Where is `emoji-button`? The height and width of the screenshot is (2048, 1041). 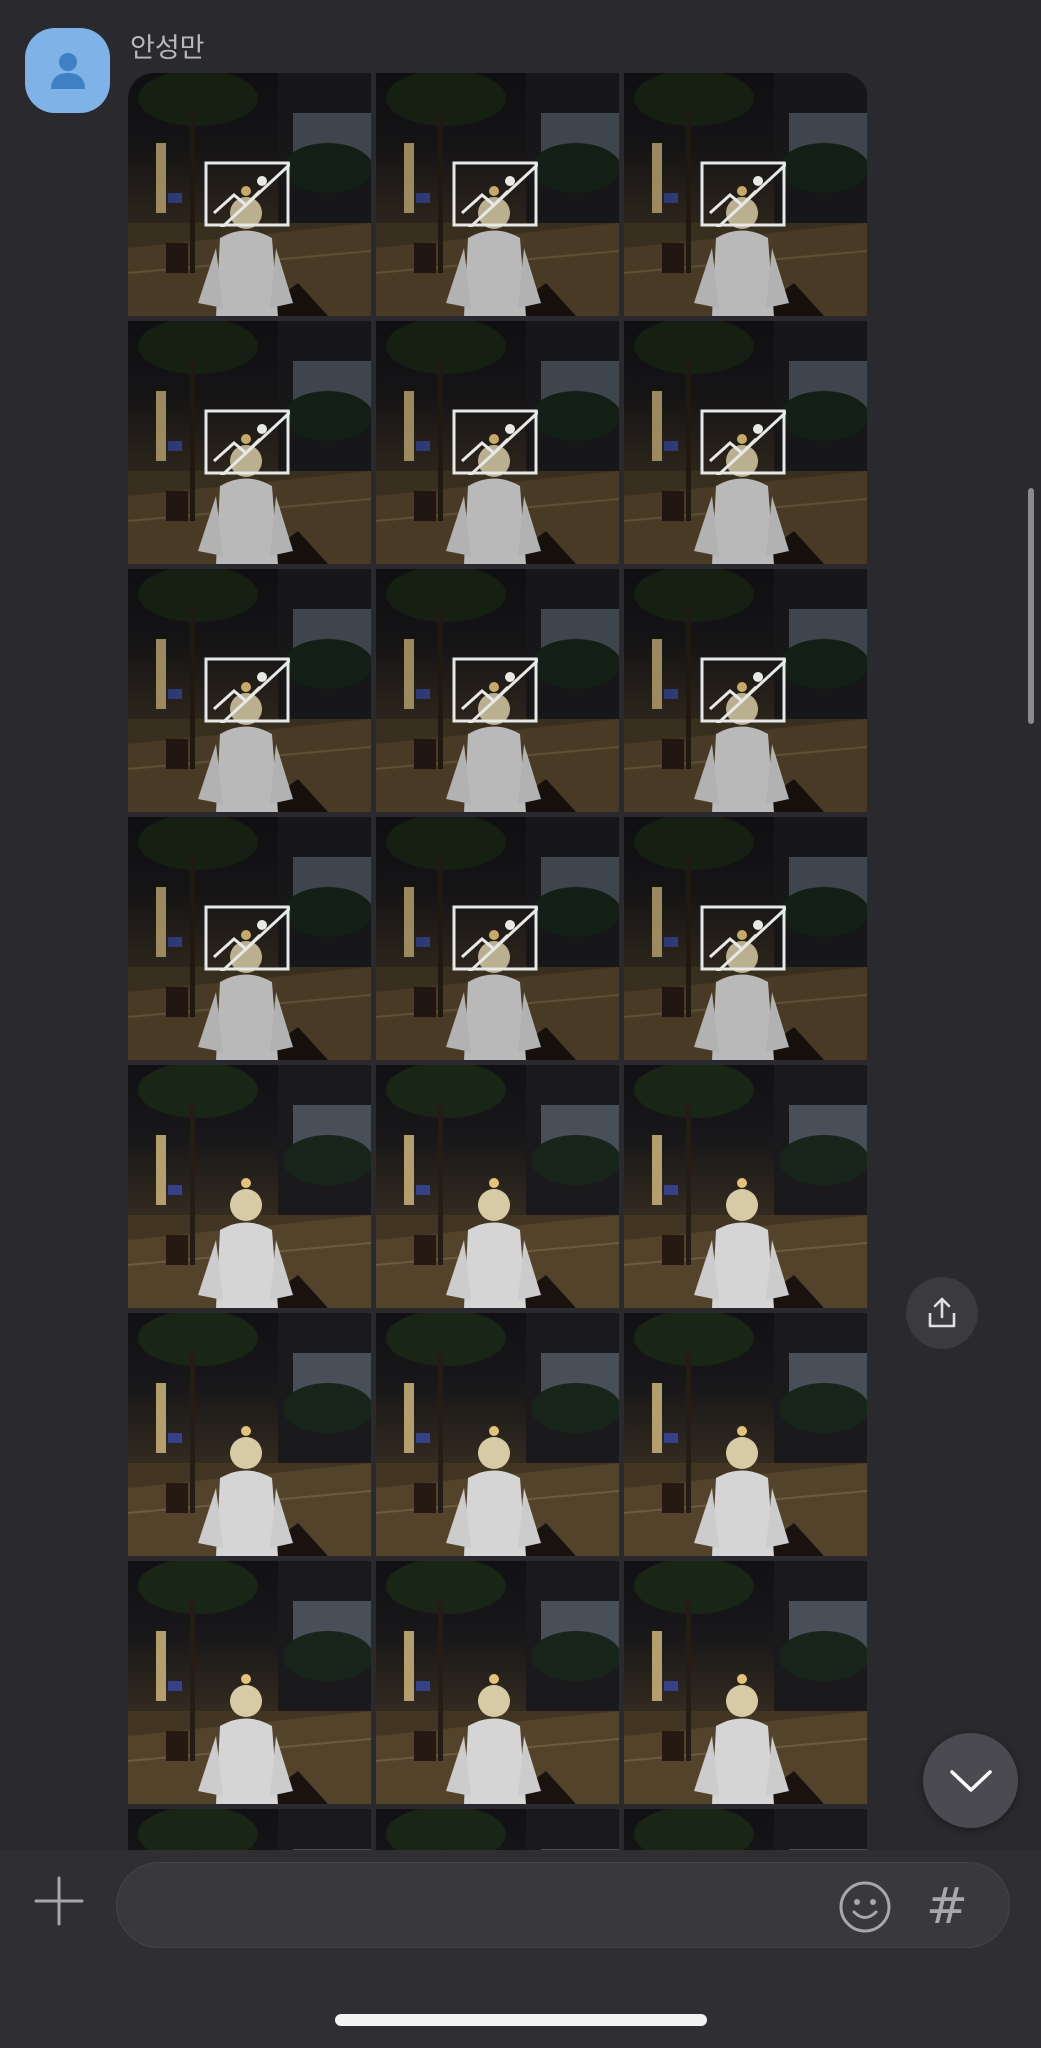
emoji-button is located at coordinates (865, 1907).